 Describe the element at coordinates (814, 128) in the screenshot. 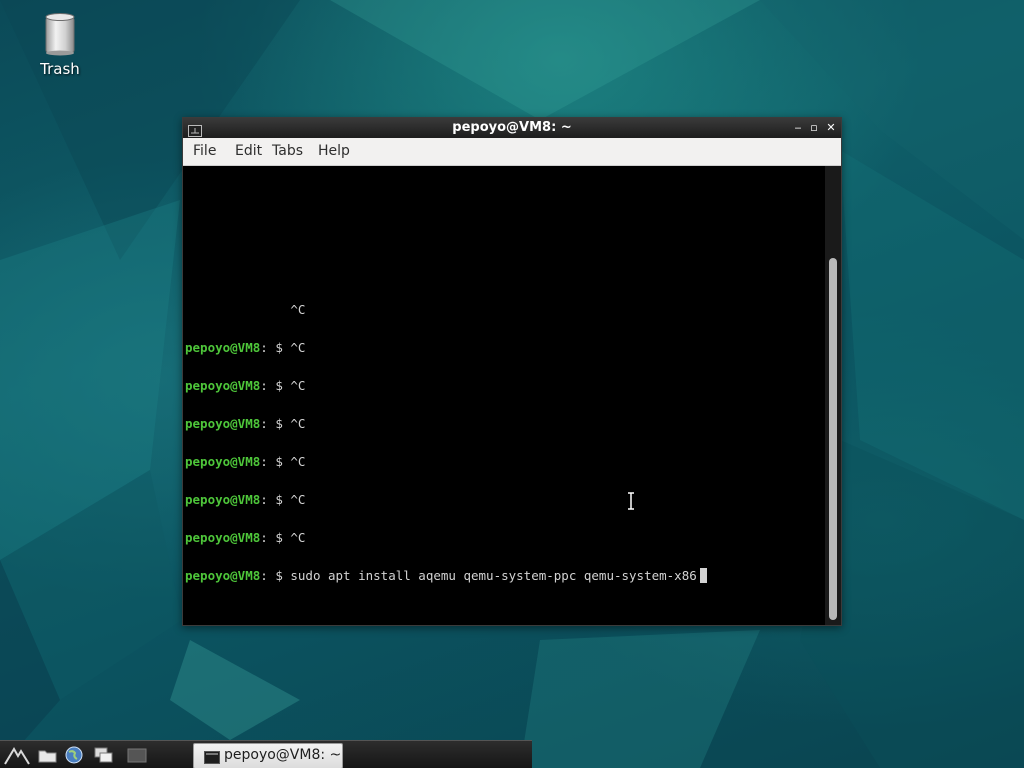

I see `maximize-button: ▫` at that location.